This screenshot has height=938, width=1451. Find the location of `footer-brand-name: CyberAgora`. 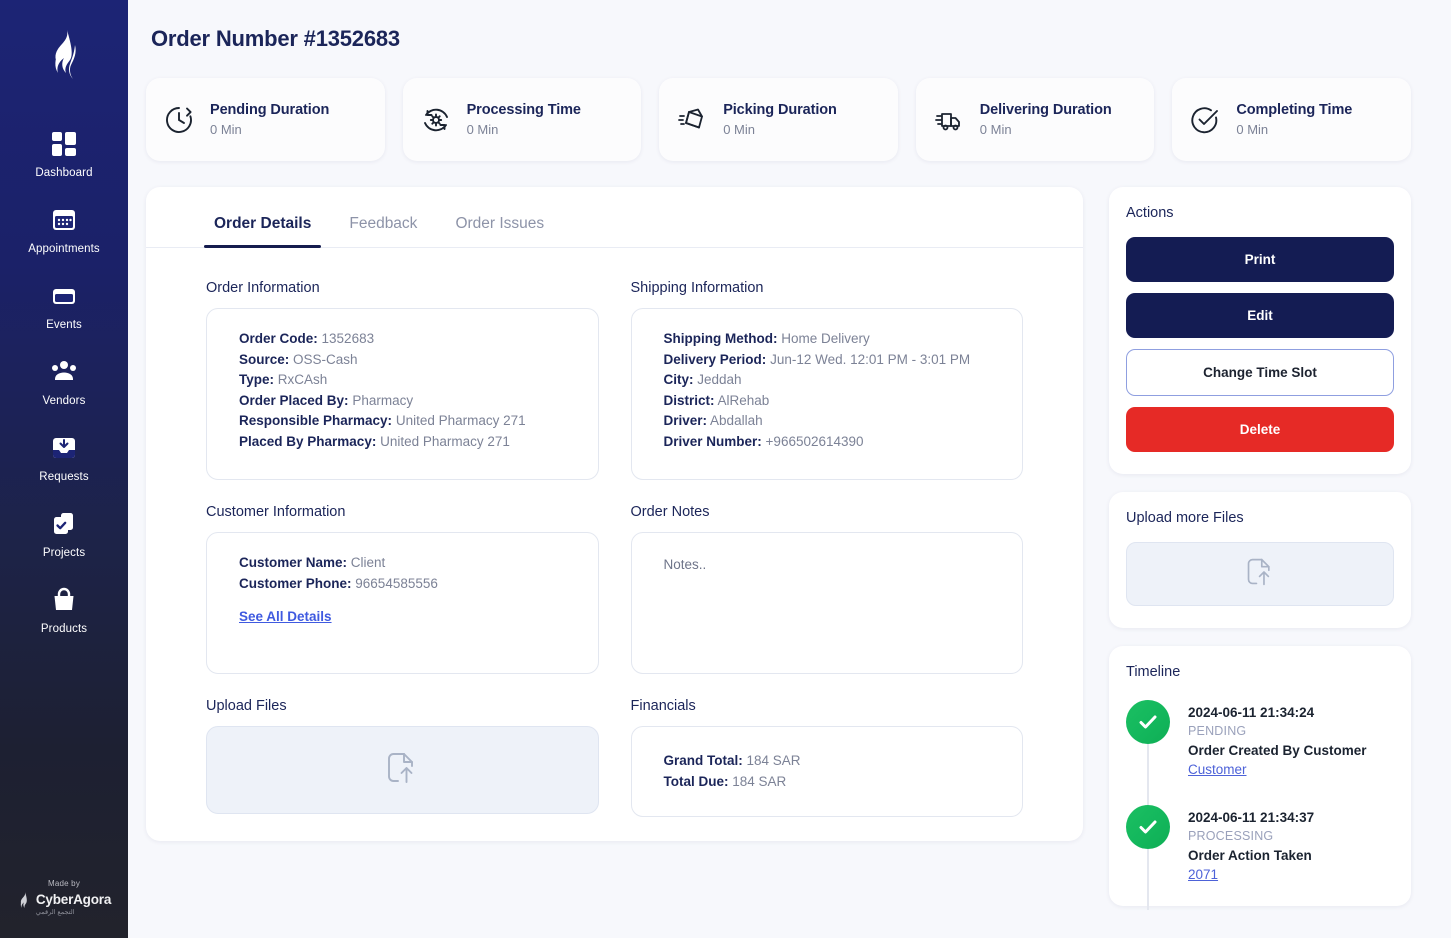

footer-brand-name: CyberAgora is located at coordinates (73, 899).